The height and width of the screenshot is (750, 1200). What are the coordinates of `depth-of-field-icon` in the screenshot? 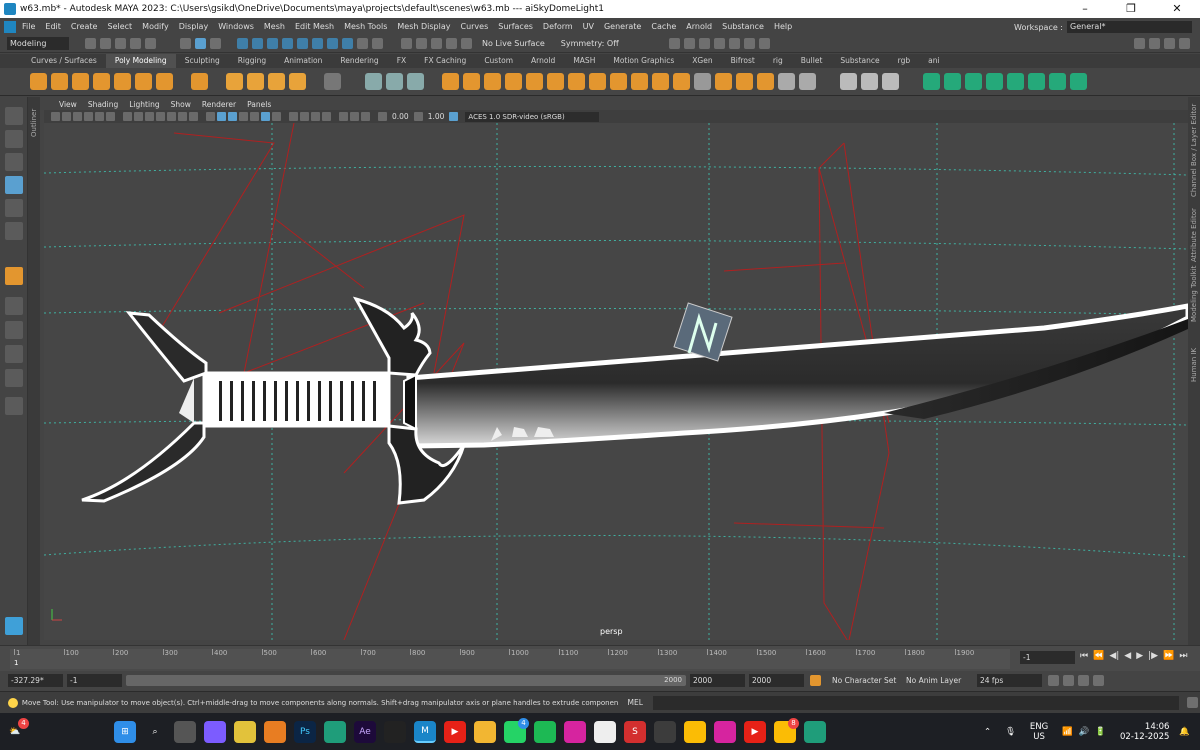 It's located at (326, 116).